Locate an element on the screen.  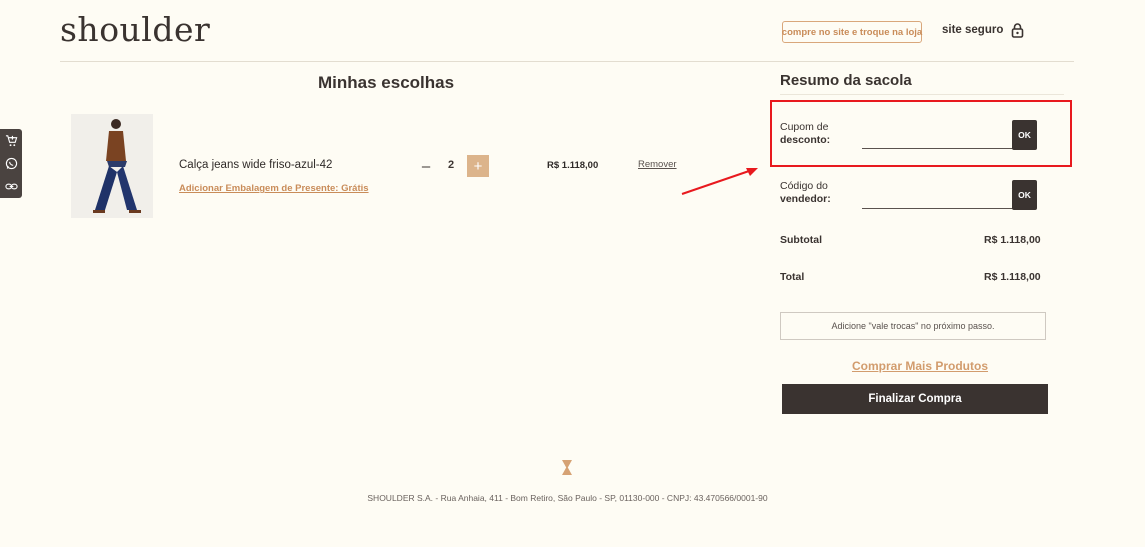
secure-label: site seguro is located at coordinates (973, 30).